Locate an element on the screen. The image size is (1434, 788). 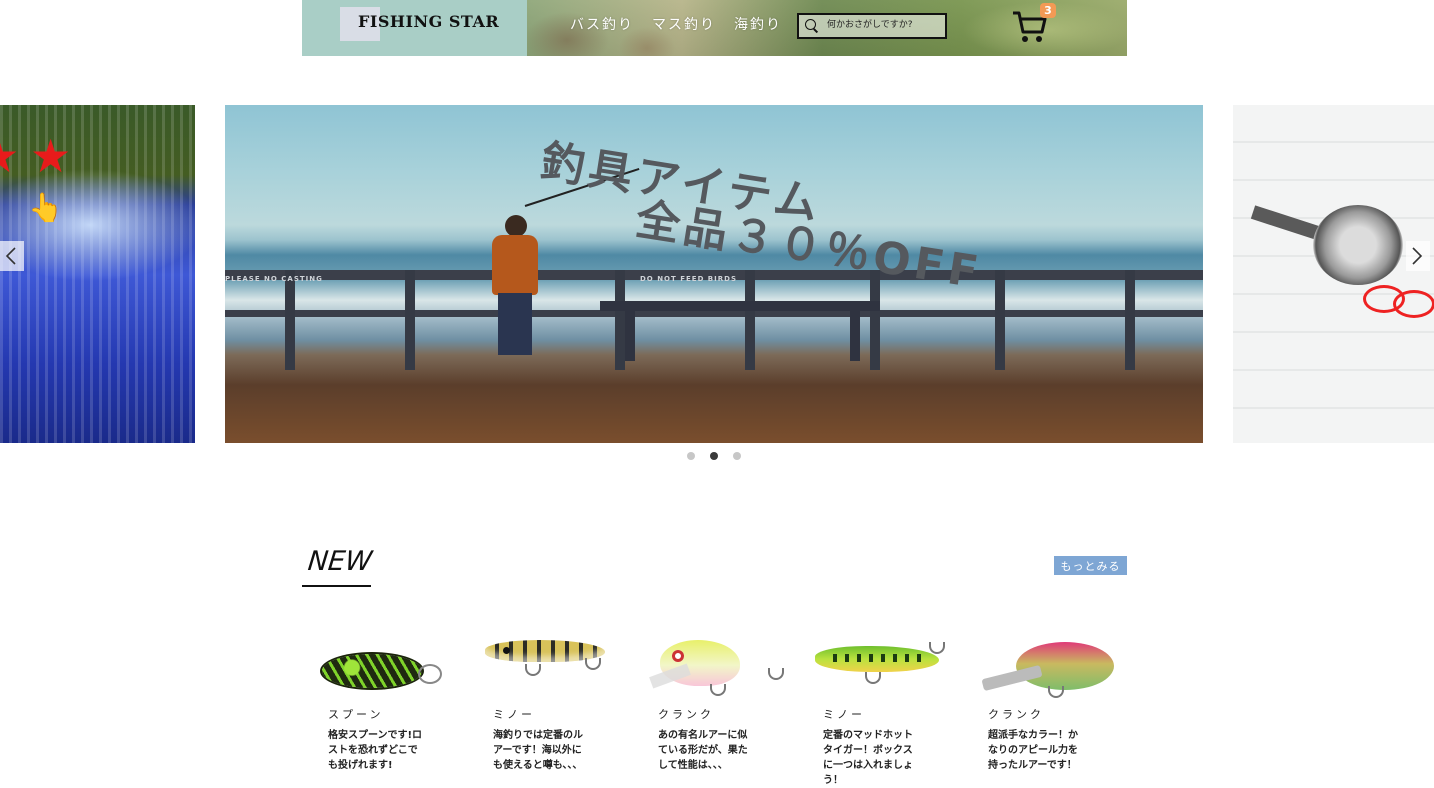
cart-count-badge: 3 is located at coordinates (1048, 10).